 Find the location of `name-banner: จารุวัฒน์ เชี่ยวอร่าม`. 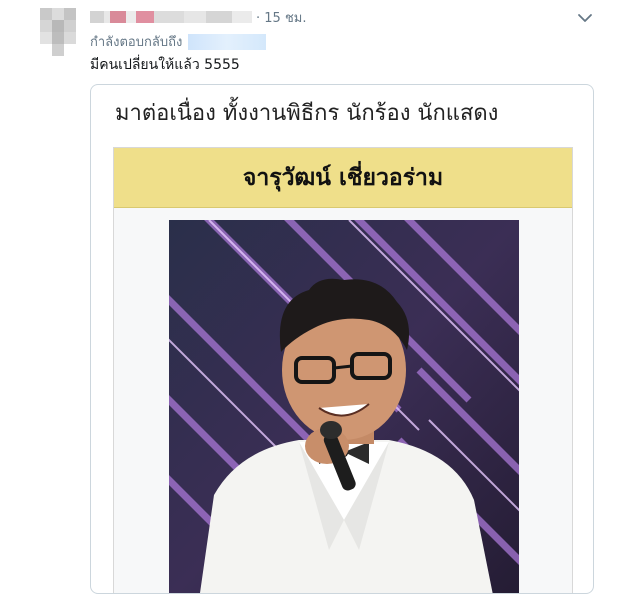

name-banner: จารุวัฒน์ เชี่ยวอร่าม is located at coordinates (343, 178).